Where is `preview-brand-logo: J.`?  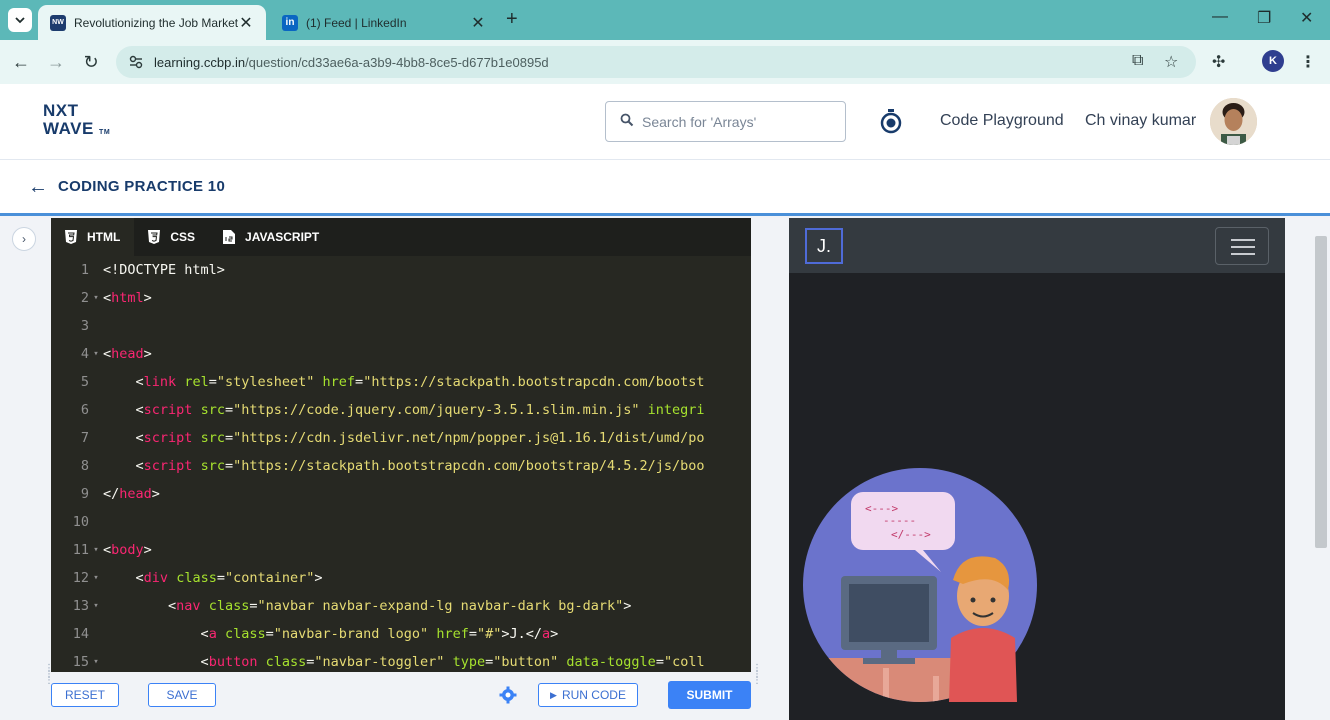 preview-brand-logo: J. is located at coordinates (824, 246).